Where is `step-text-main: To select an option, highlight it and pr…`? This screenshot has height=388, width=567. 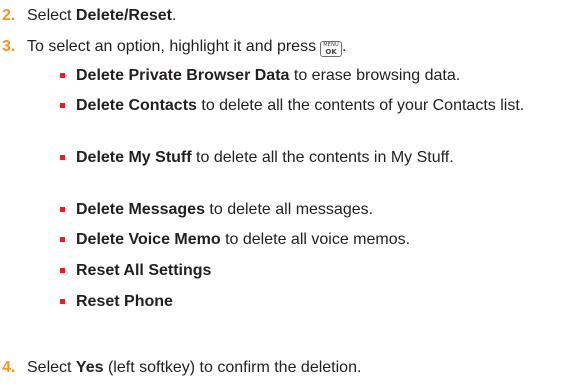 step-text-main: To select an option, highlight it and pr… is located at coordinates (172, 46).